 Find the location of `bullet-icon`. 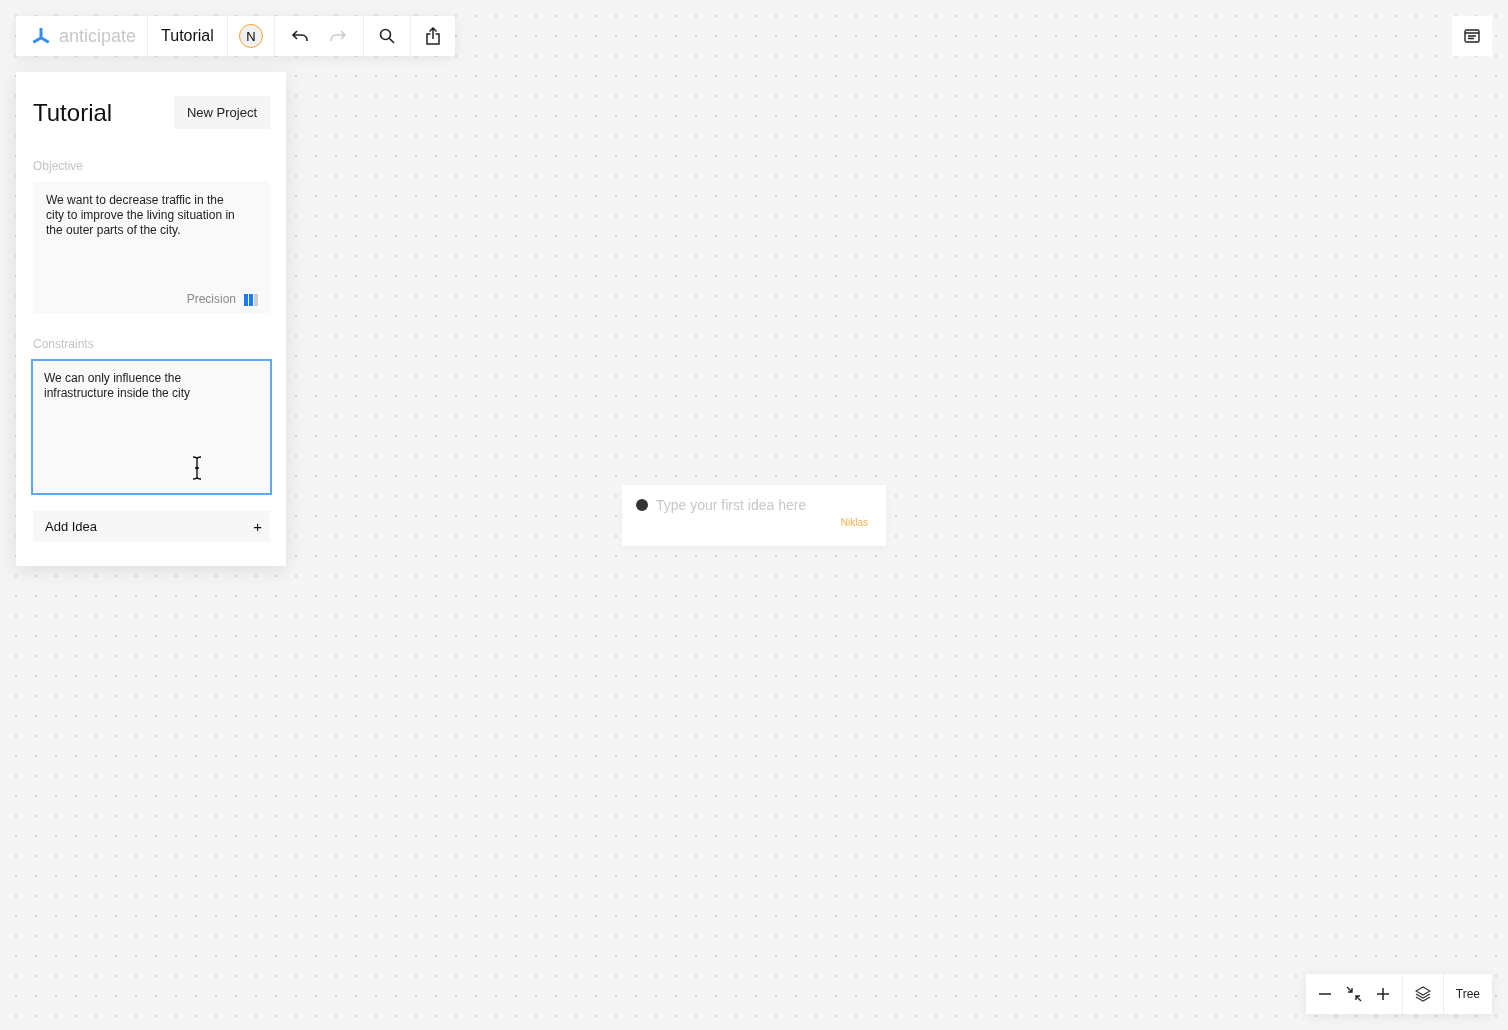

bullet-icon is located at coordinates (642, 505).